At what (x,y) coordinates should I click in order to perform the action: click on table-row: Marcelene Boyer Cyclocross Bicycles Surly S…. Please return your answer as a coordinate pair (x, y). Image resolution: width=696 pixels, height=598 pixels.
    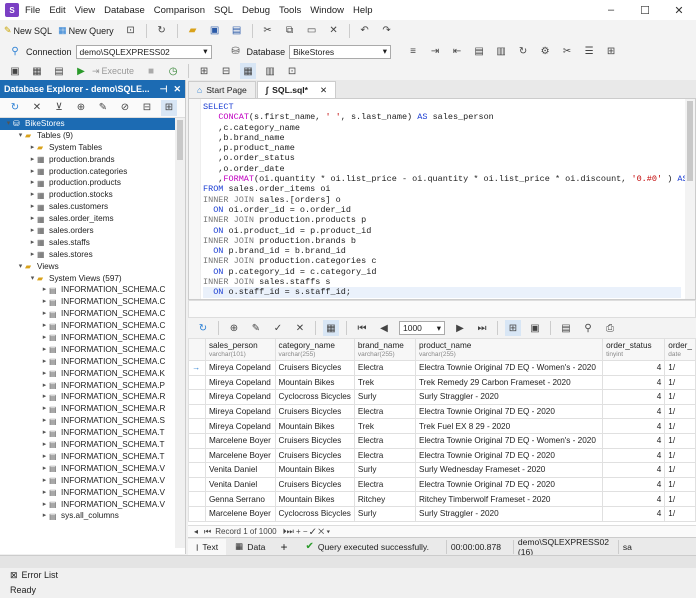
    Looking at the image, I should click on (442, 513).